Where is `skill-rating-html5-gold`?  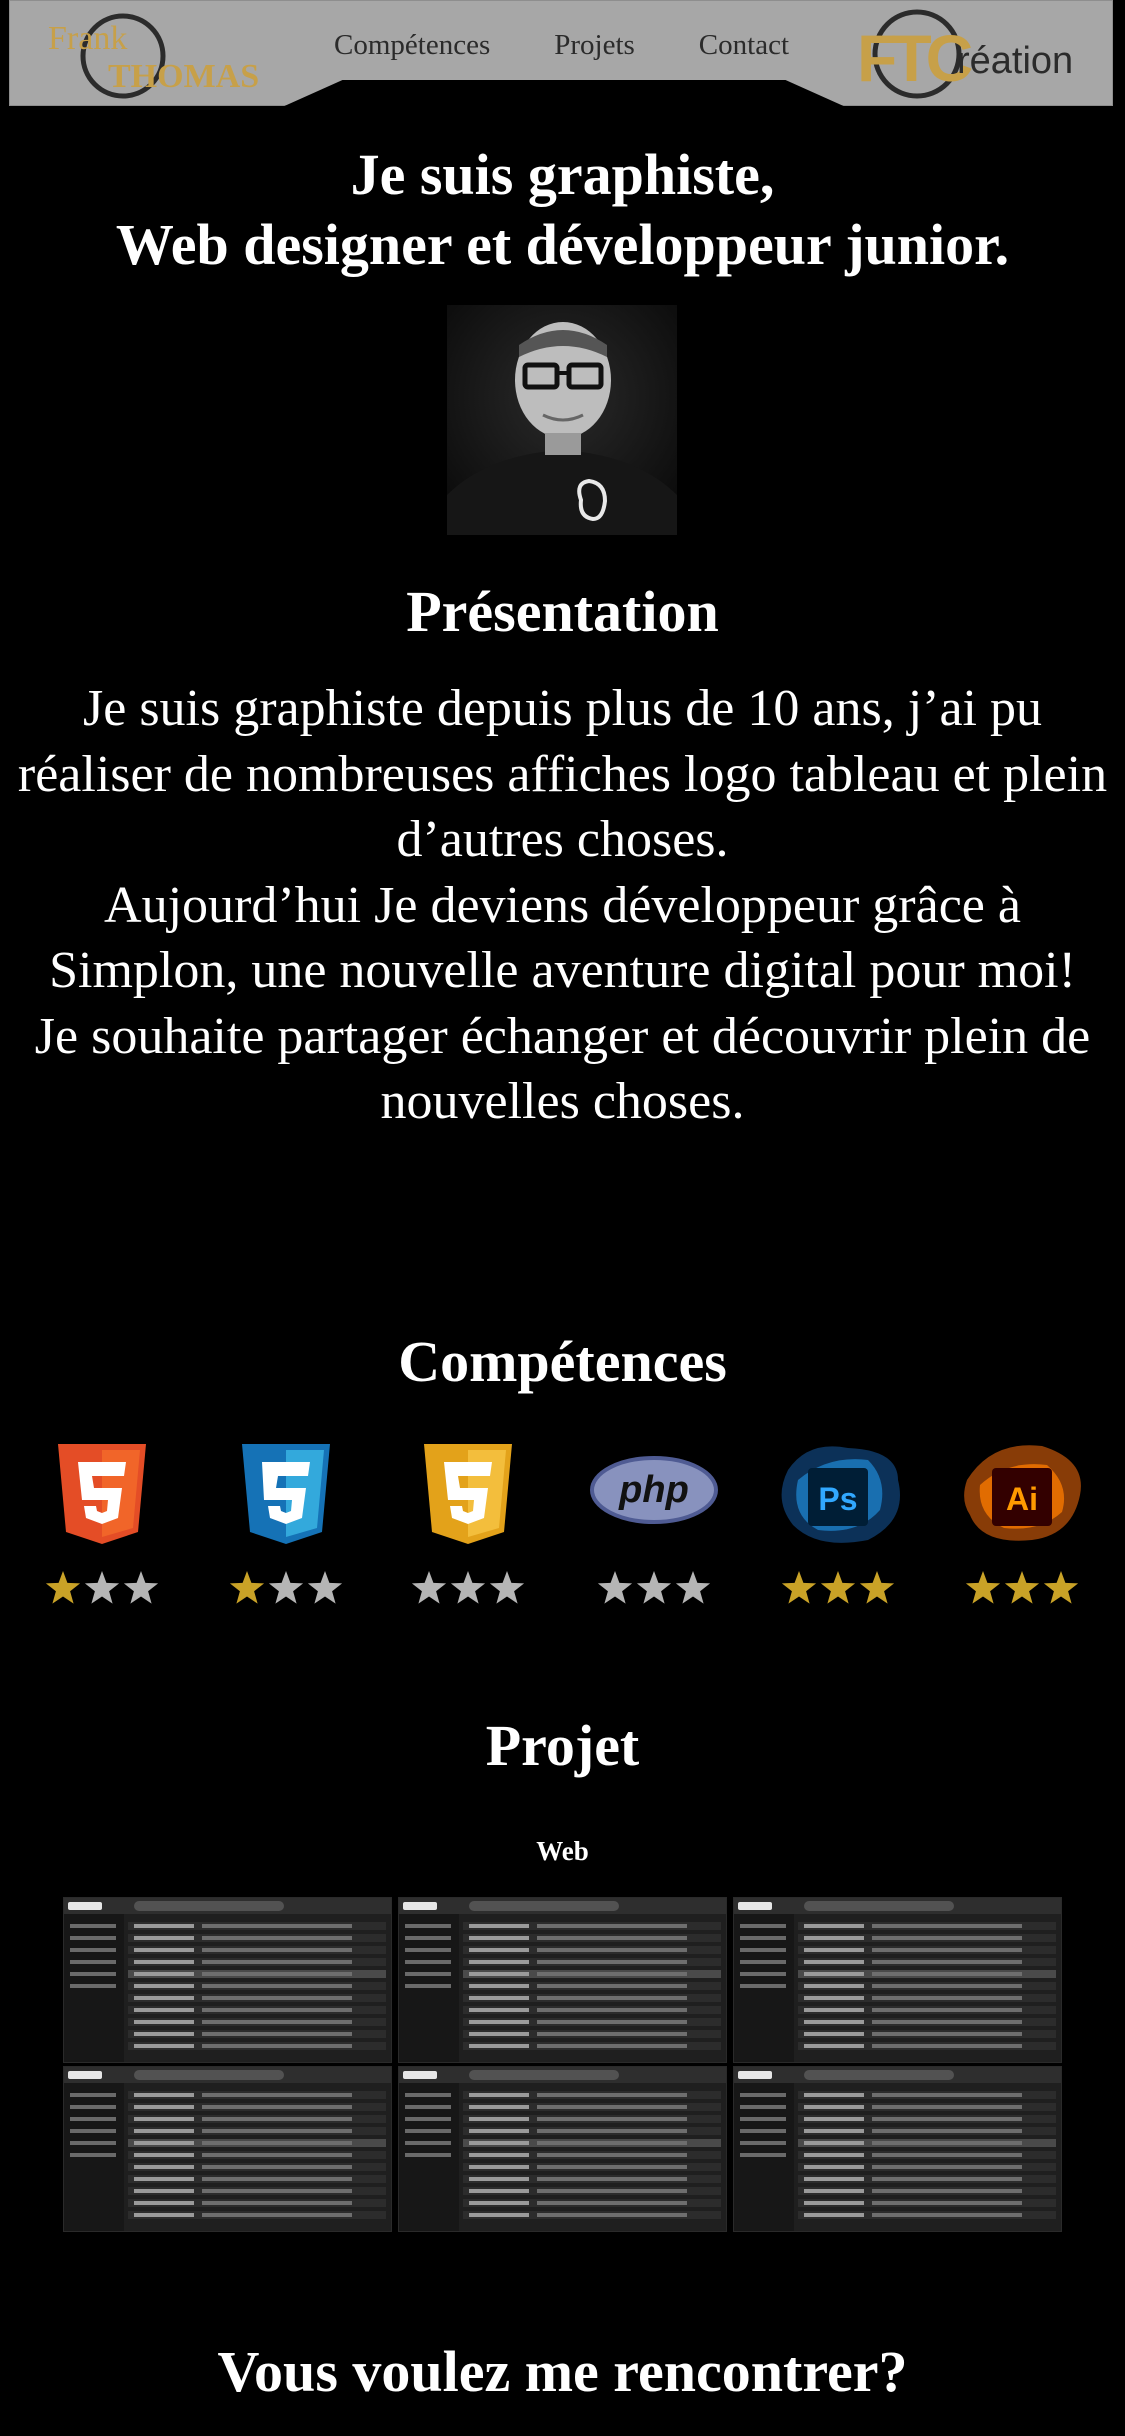 skill-rating-html5-gold is located at coordinates (468, 1587).